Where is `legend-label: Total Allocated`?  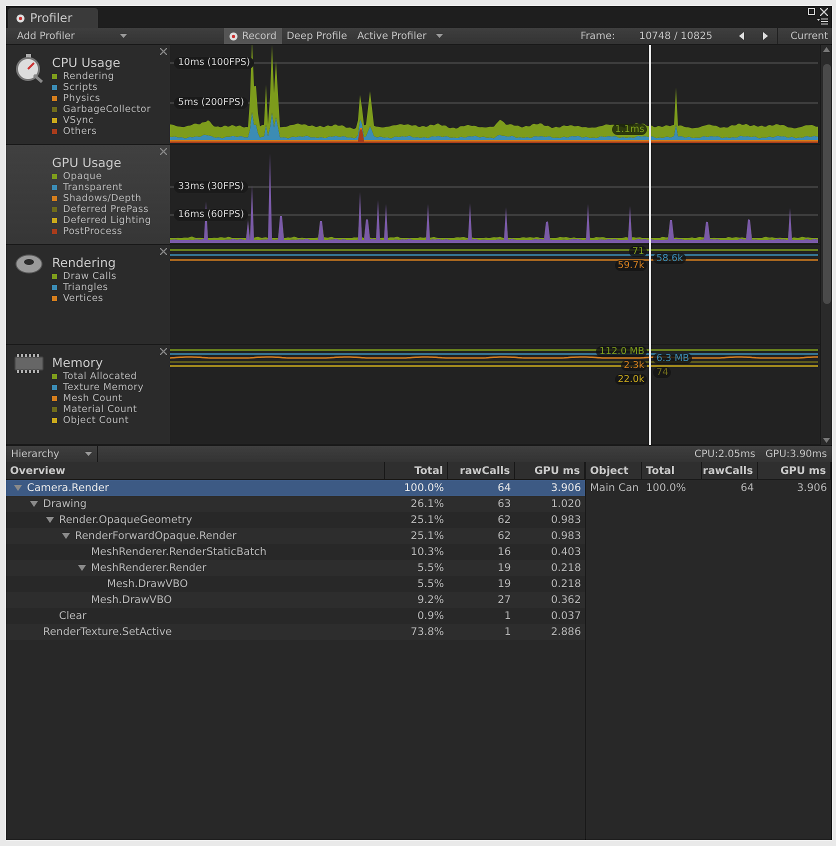
legend-label: Total Allocated is located at coordinates (100, 376).